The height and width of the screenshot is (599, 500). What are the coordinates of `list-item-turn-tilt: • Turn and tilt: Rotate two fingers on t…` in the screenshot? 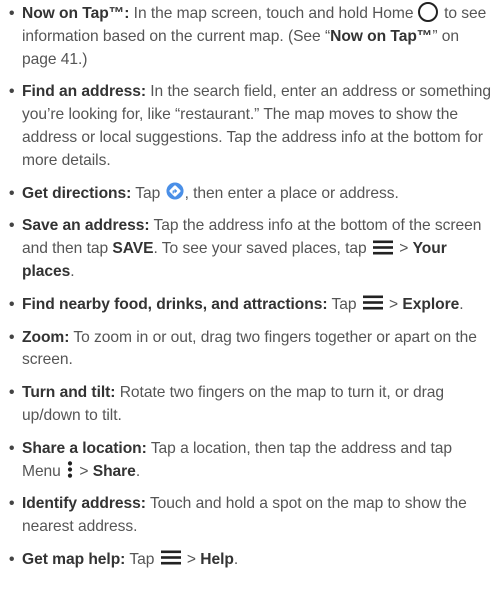 It's located at (250, 405).